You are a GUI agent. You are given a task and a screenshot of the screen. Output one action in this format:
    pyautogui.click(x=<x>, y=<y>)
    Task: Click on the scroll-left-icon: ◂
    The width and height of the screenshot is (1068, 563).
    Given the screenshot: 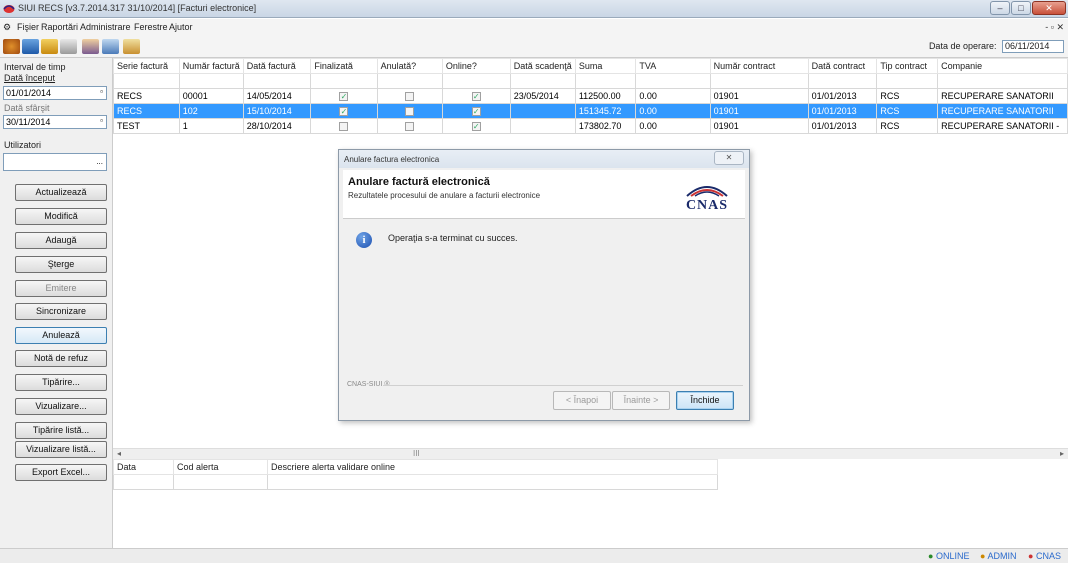 What is the action you would take?
    pyautogui.click(x=119, y=453)
    